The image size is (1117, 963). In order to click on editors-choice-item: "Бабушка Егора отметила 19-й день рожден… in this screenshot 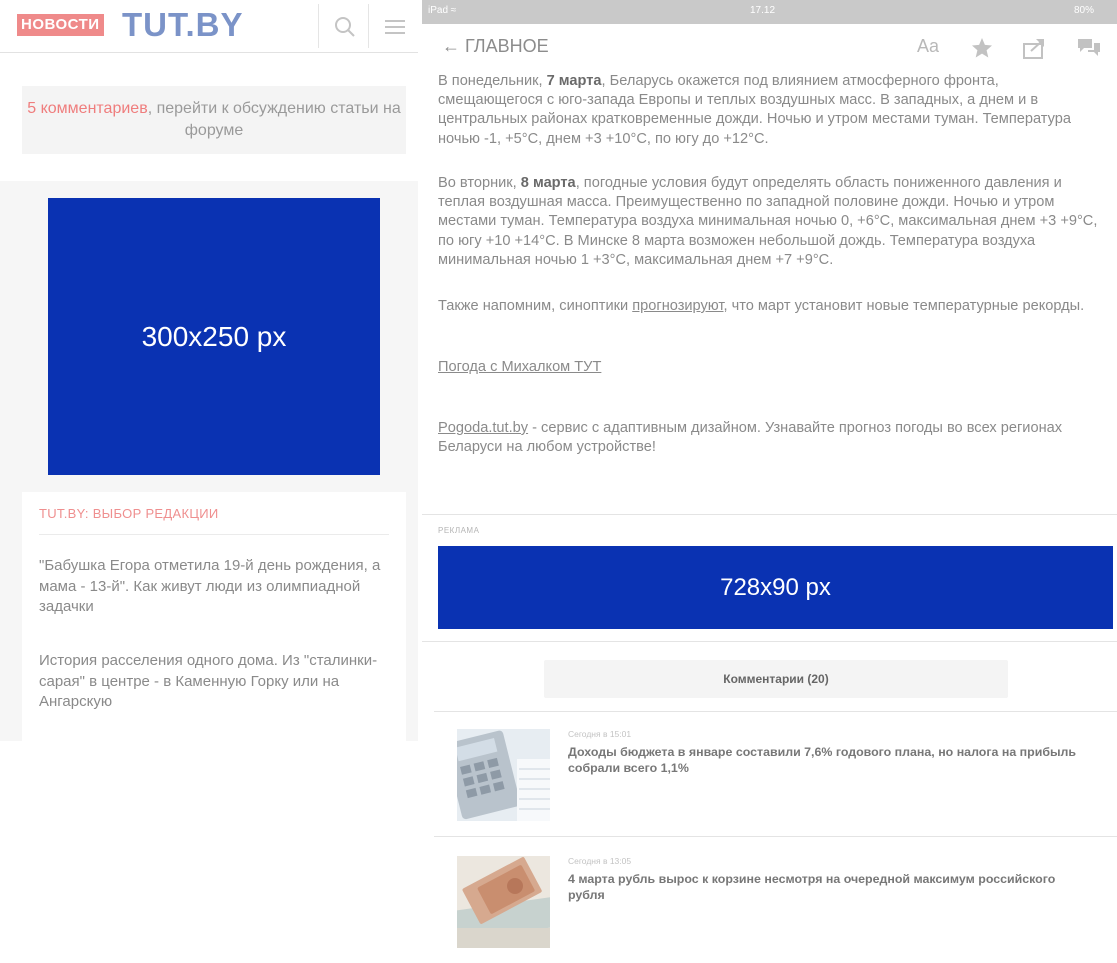, I will do `click(216, 587)`.